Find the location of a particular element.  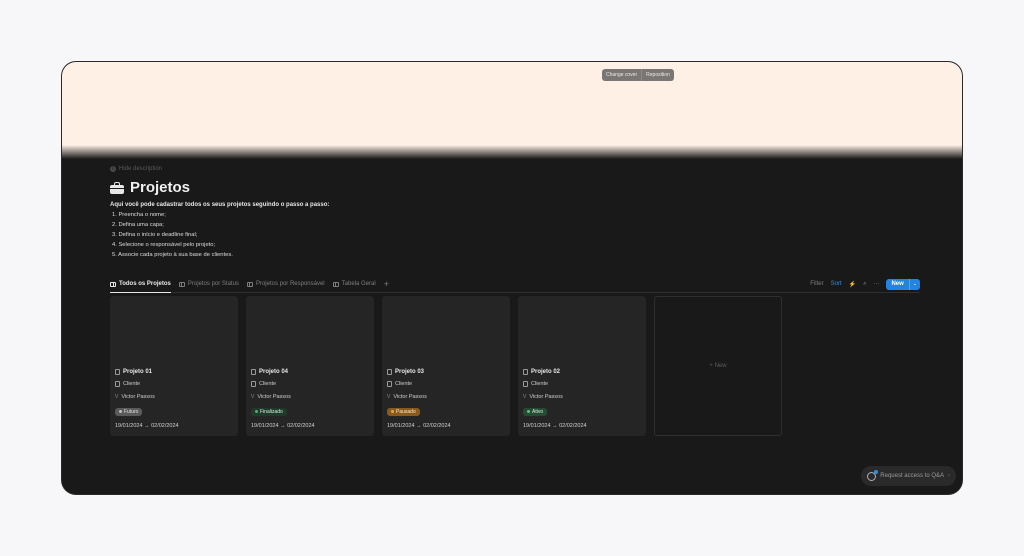

new-card-button: + New is located at coordinates (718, 366).